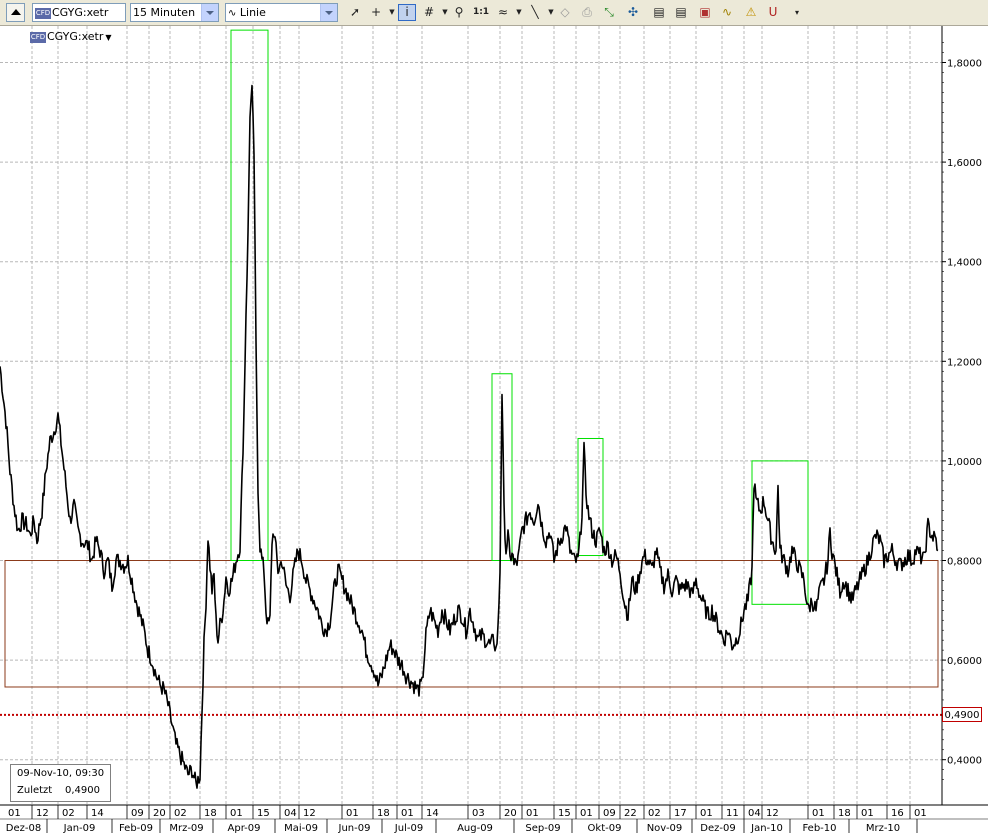 This screenshot has width=988, height=838. Describe the element at coordinates (587, 12) in the screenshot. I see `print-icon: ⎙` at that location.